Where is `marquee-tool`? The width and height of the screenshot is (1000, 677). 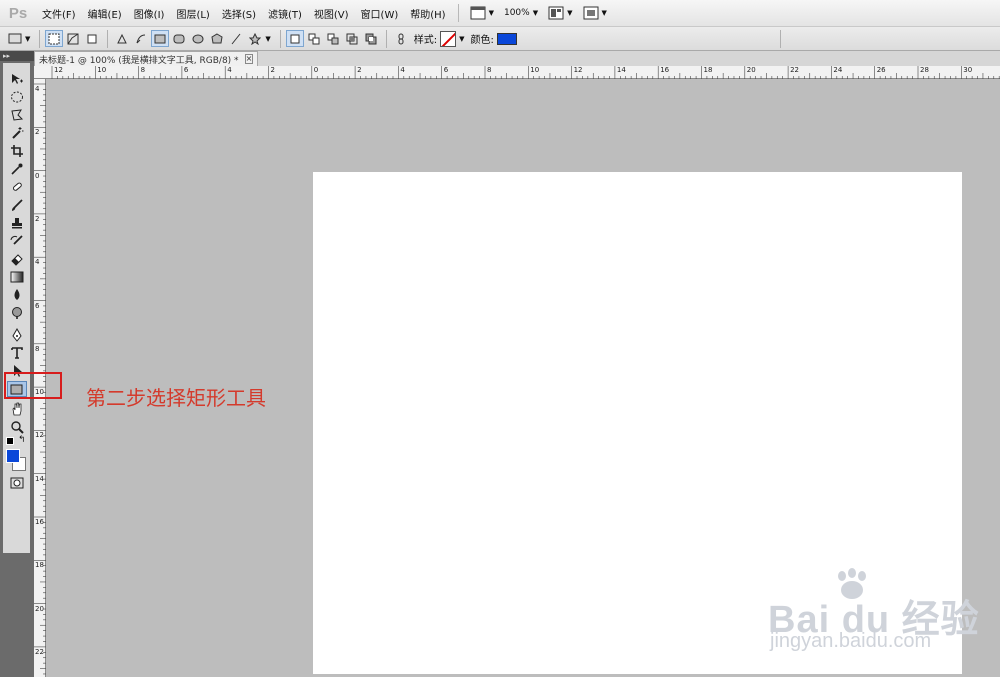
marquee-tool is located at coordinates (17, 97).